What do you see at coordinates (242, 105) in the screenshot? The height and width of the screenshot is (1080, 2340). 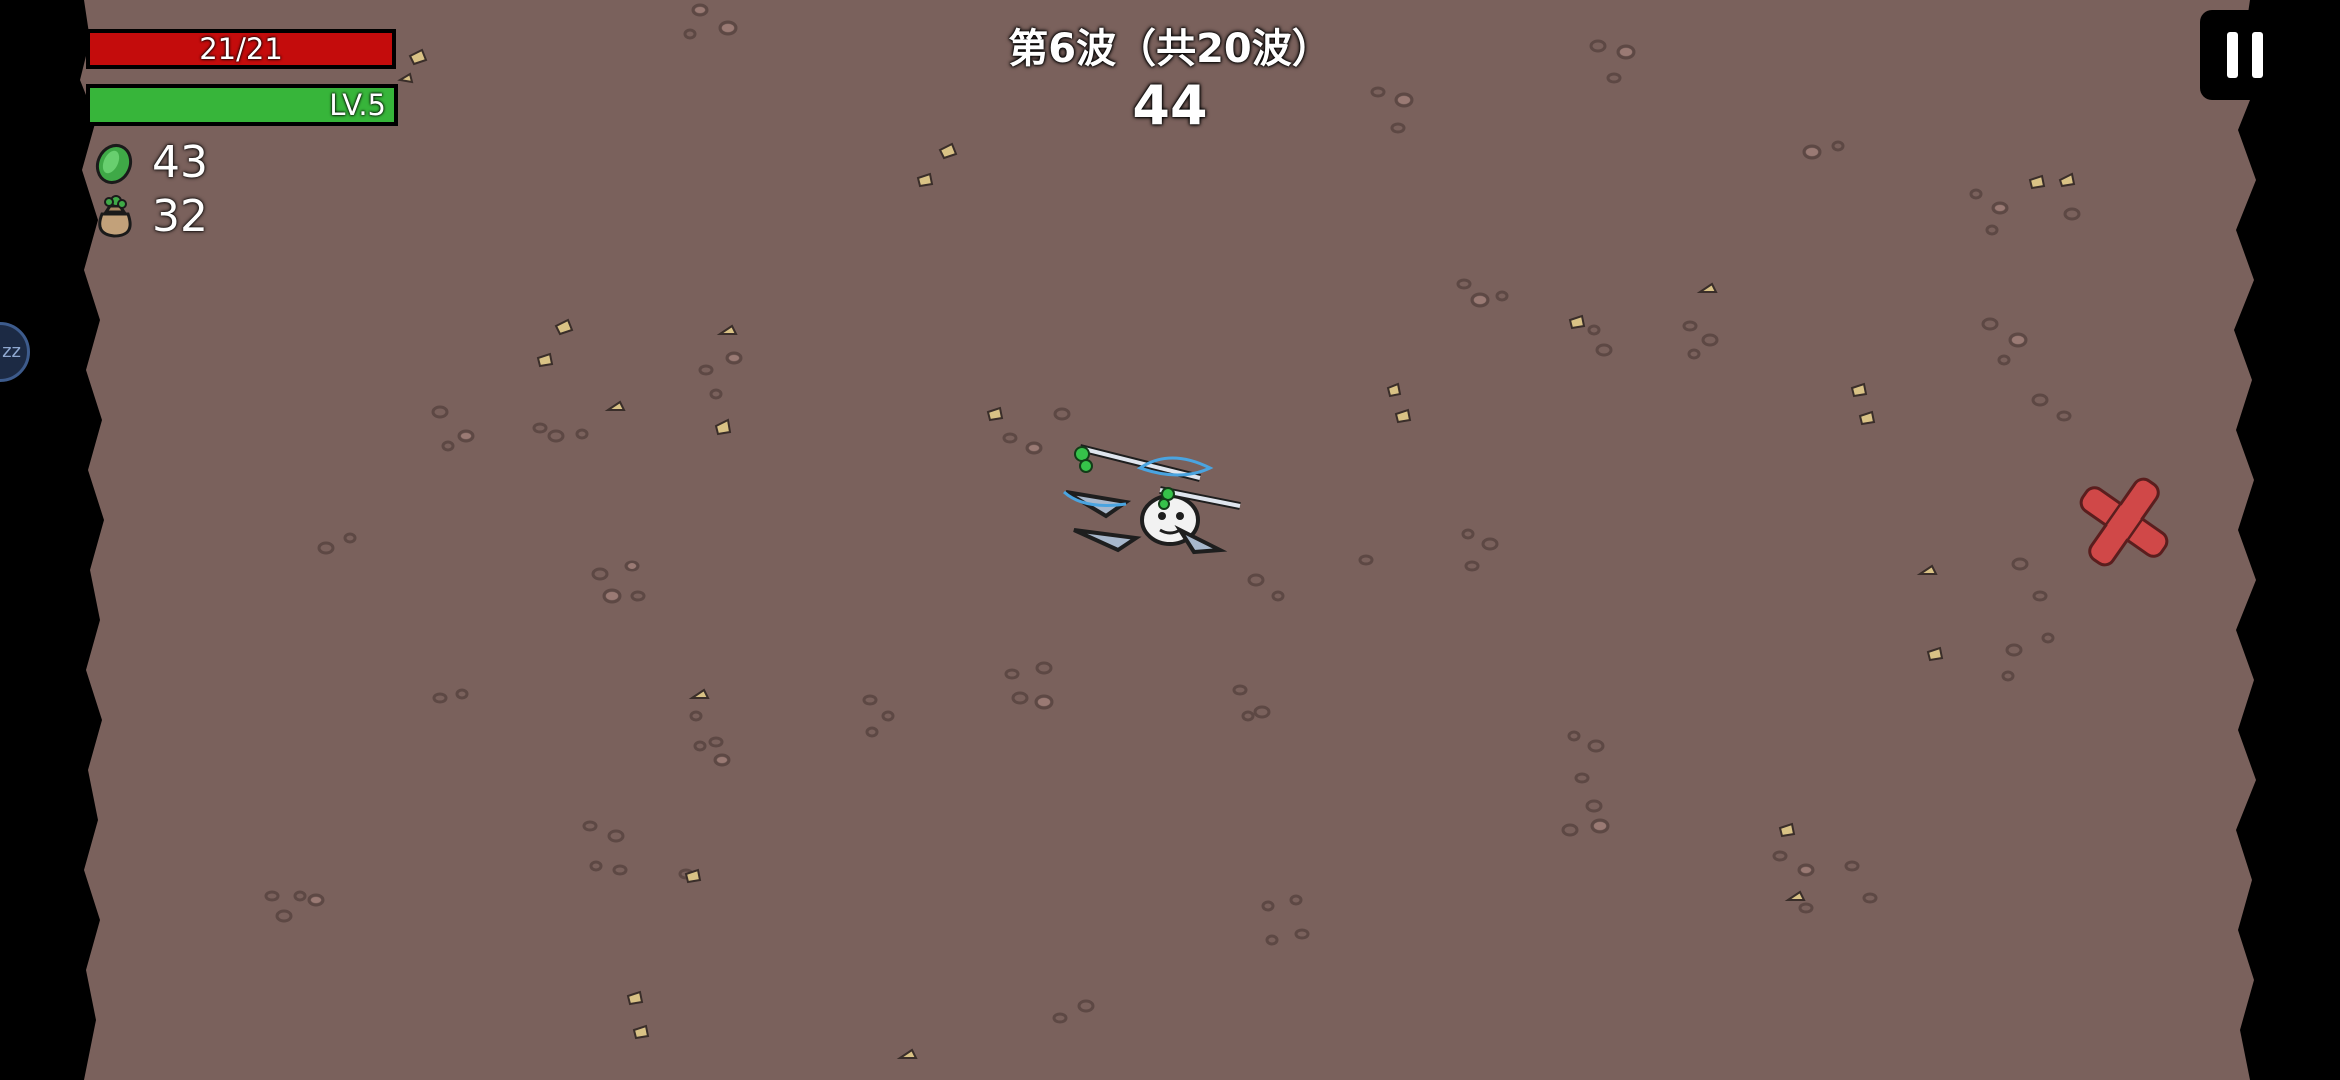 I see `experience-bar: LV.5` at bounding box center [242, 105].